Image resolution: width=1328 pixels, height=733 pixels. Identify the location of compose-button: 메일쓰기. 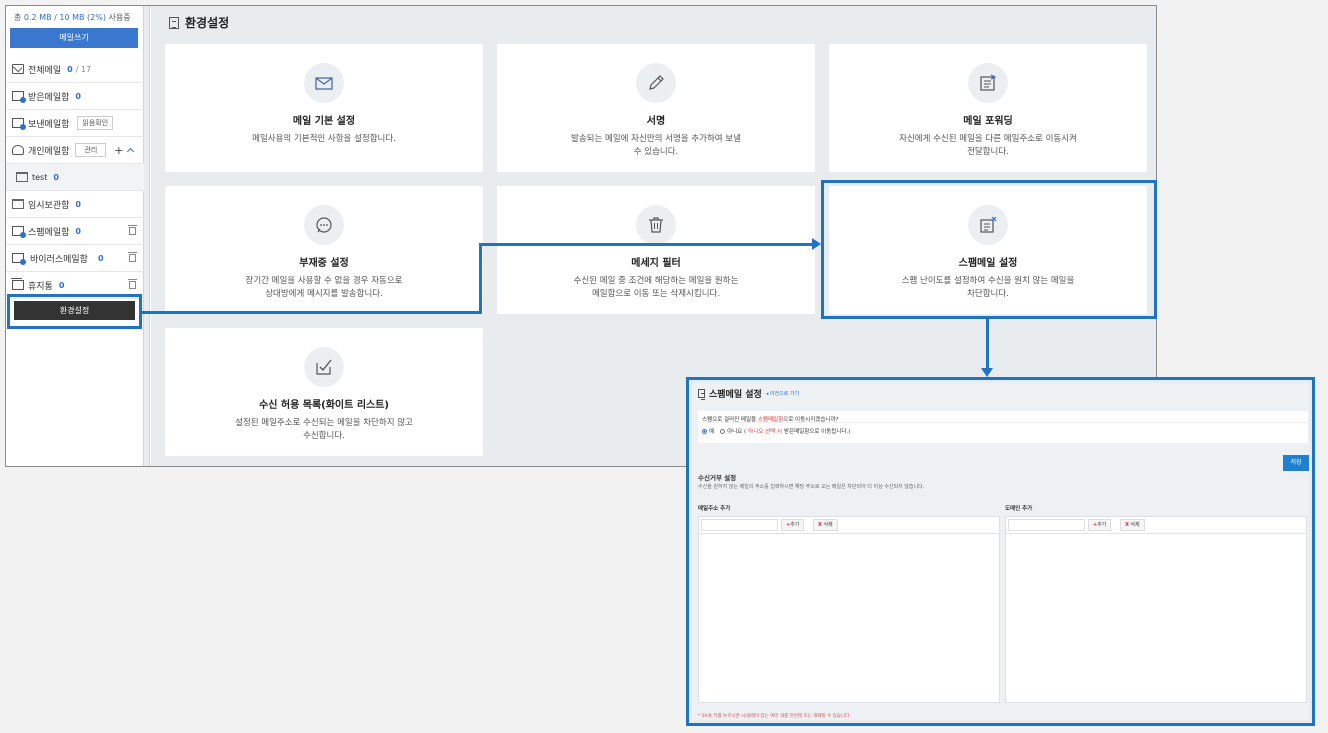
(74, 38).